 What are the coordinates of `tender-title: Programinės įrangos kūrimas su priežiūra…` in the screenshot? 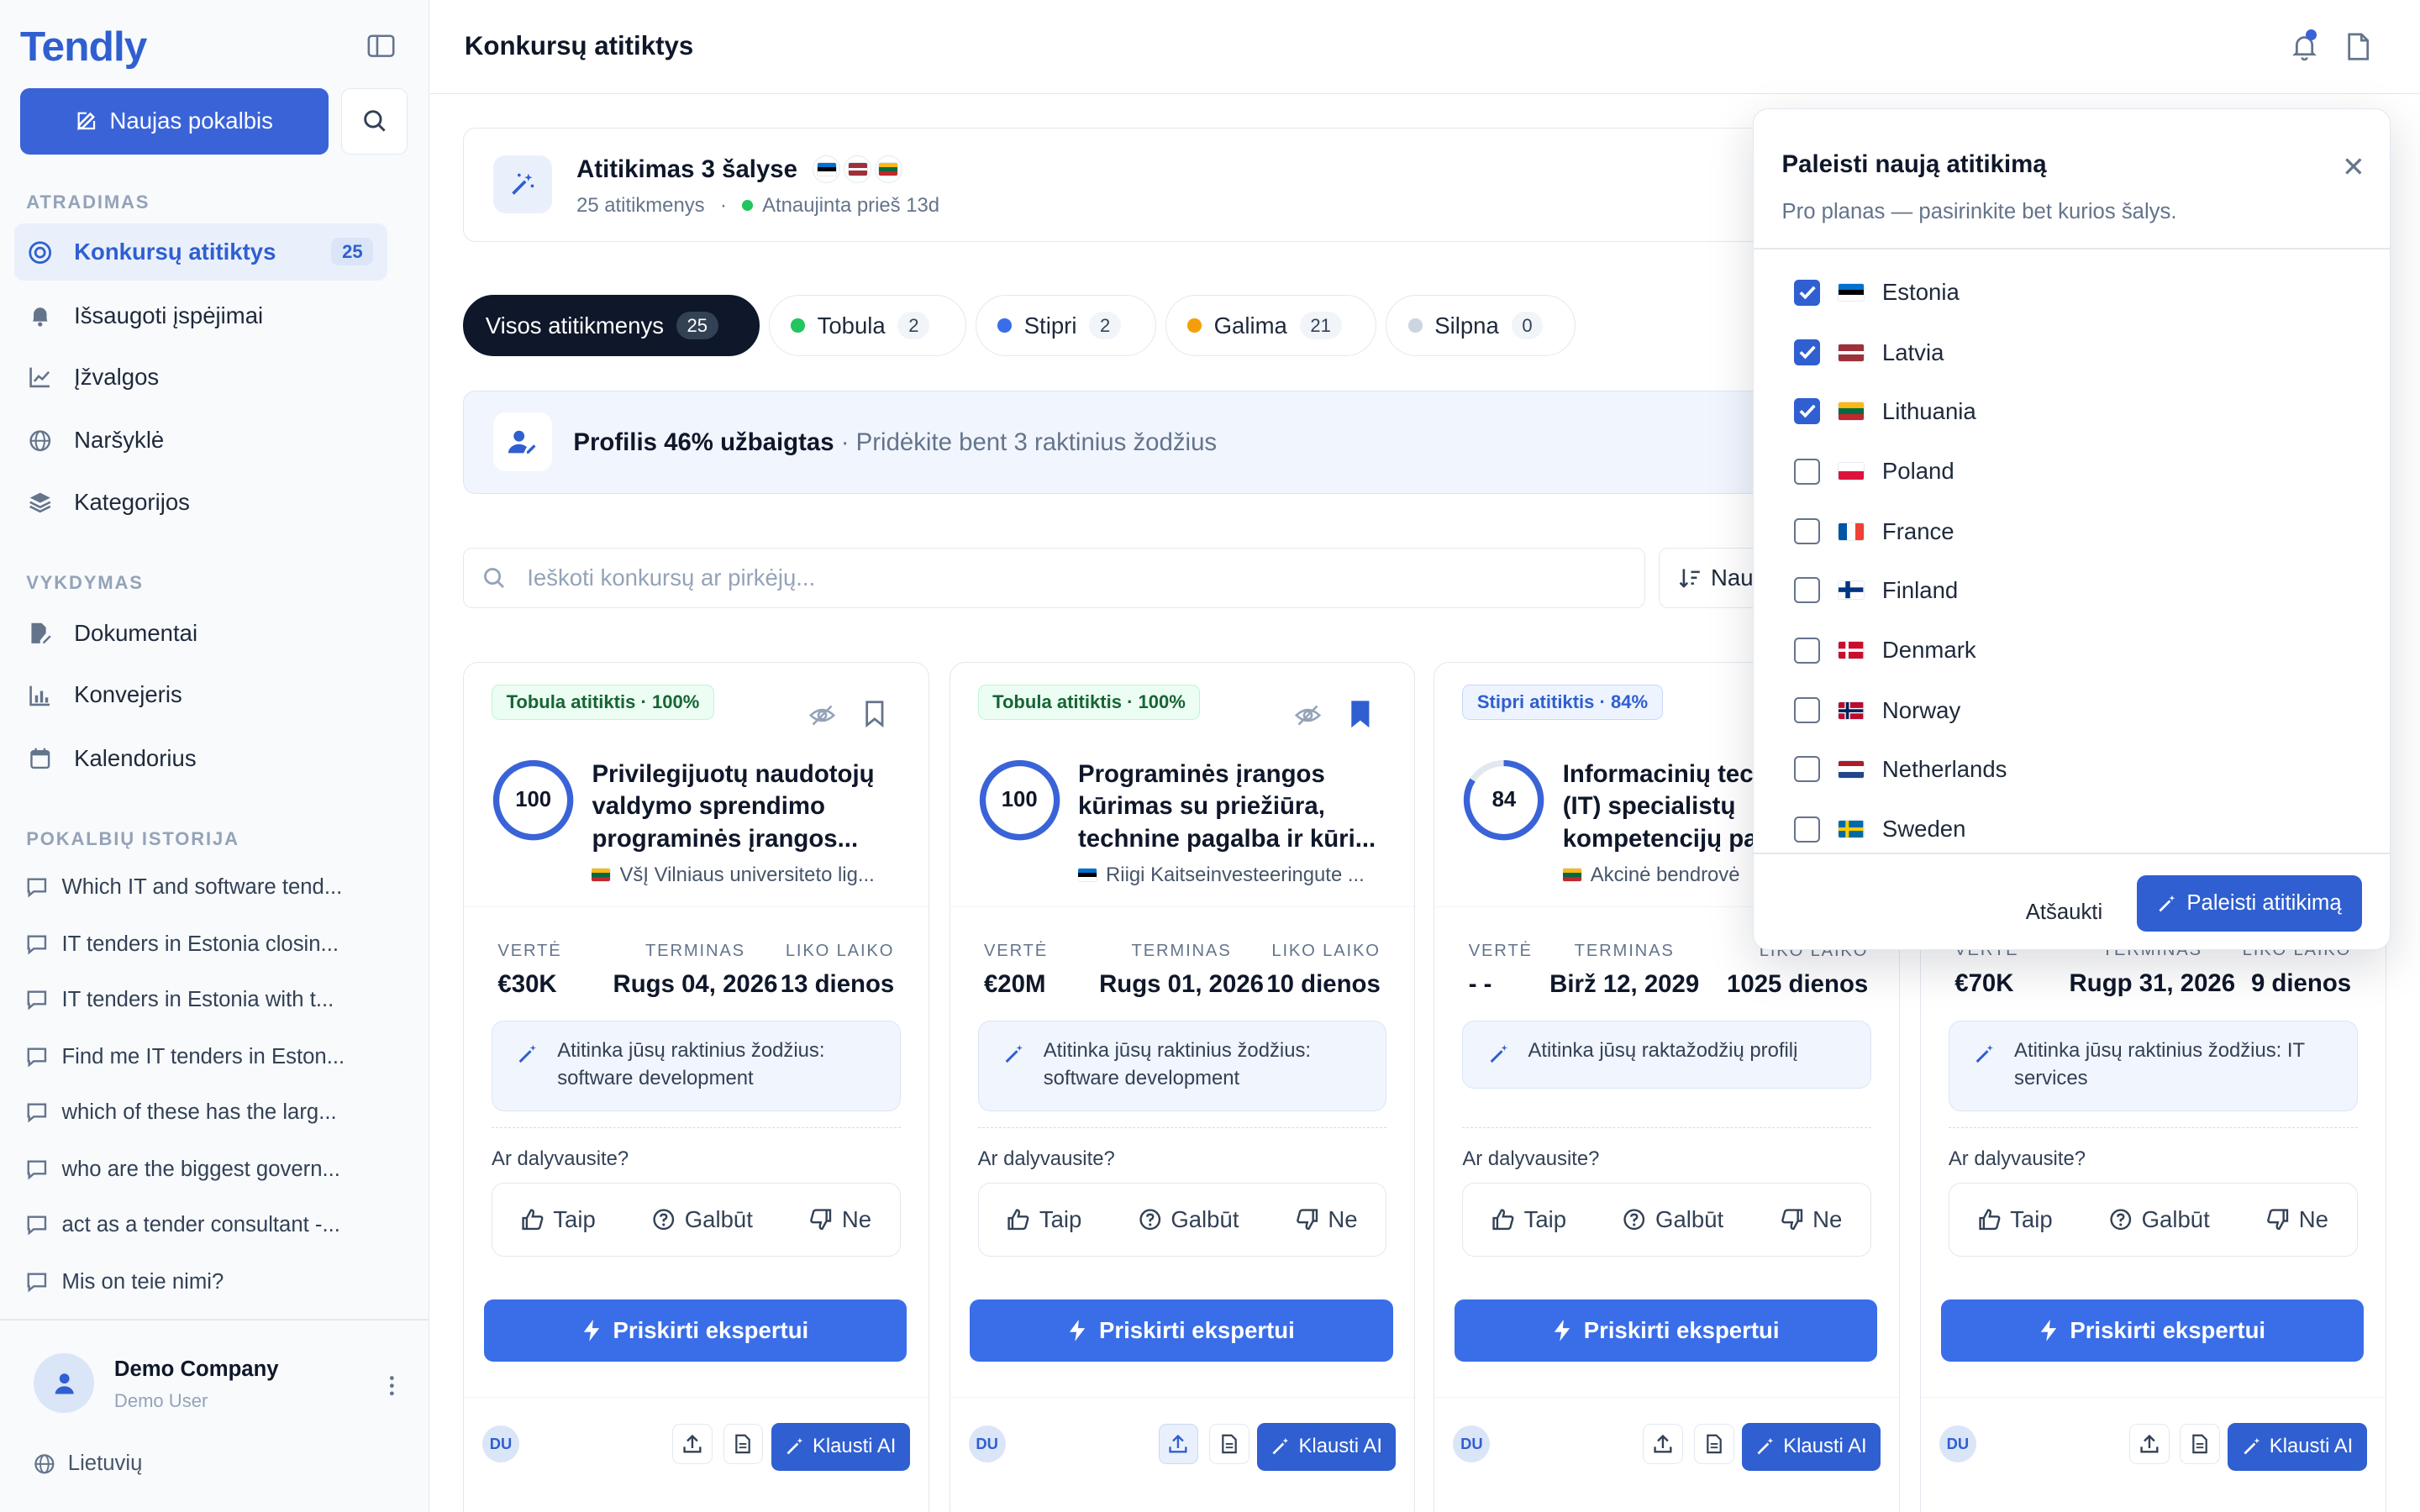 It's located at (1236, 807).